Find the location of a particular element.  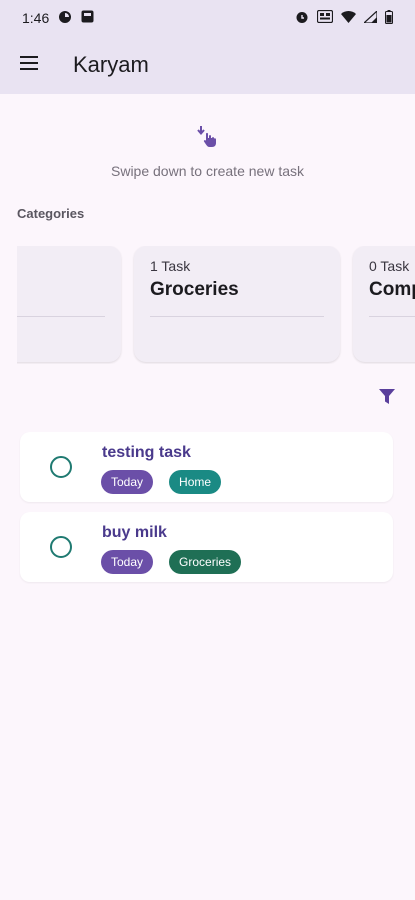

category-card is located at coordinates (69, 304).